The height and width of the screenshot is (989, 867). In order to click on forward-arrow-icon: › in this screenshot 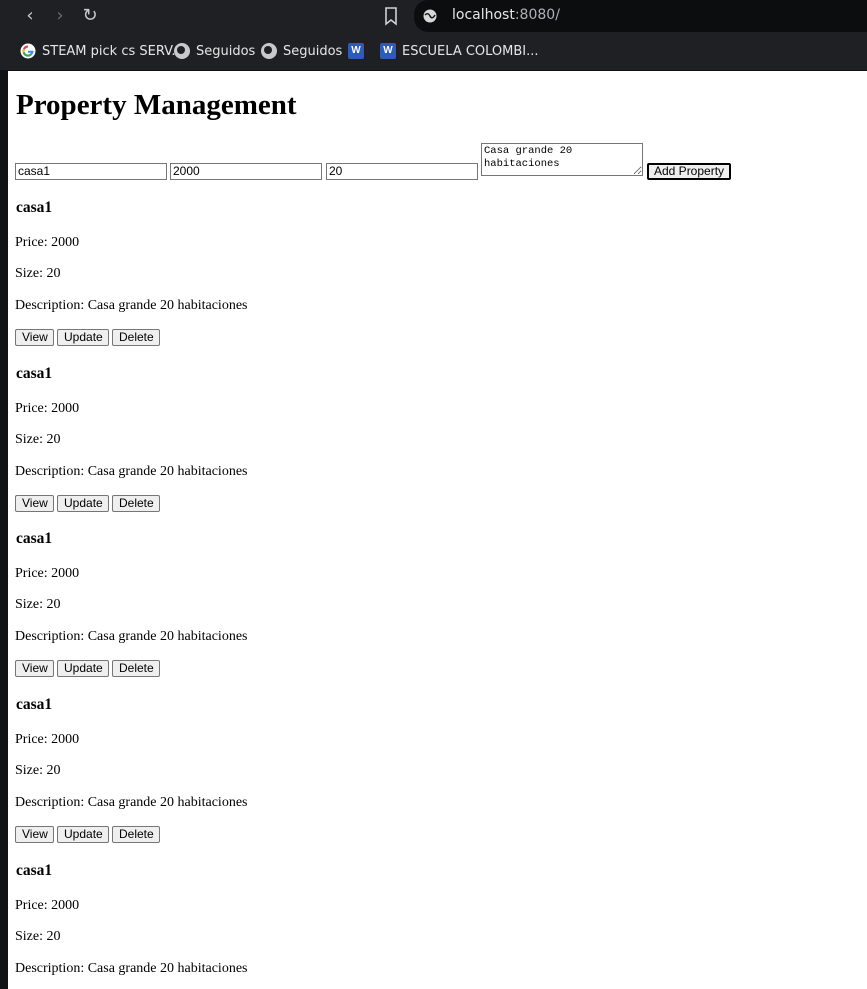, I will do `click(60, 16)`.